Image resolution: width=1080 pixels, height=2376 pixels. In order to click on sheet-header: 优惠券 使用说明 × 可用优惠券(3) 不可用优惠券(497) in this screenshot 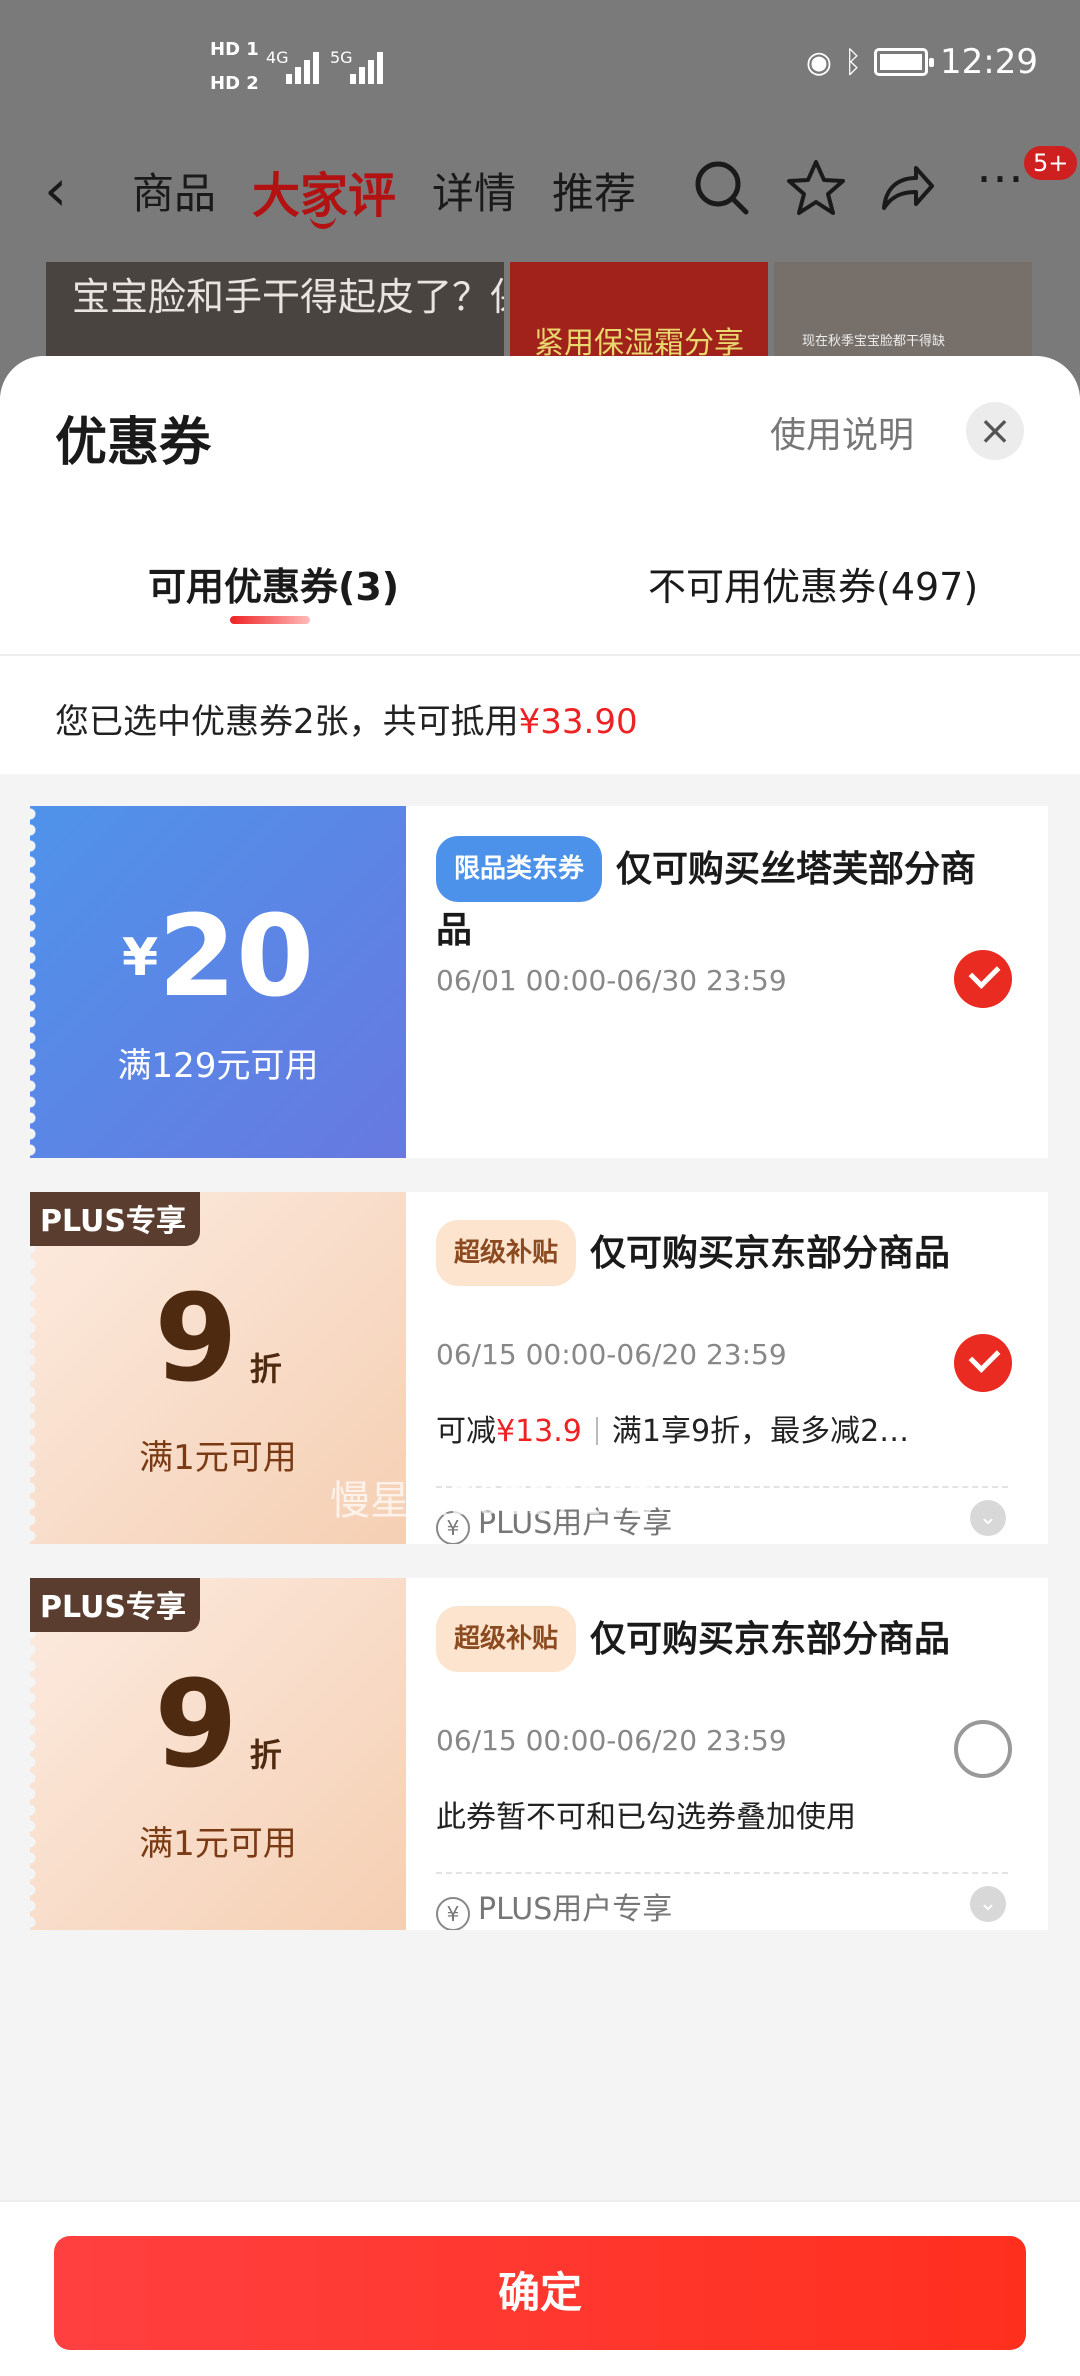, I will do `click(540, 506)`.